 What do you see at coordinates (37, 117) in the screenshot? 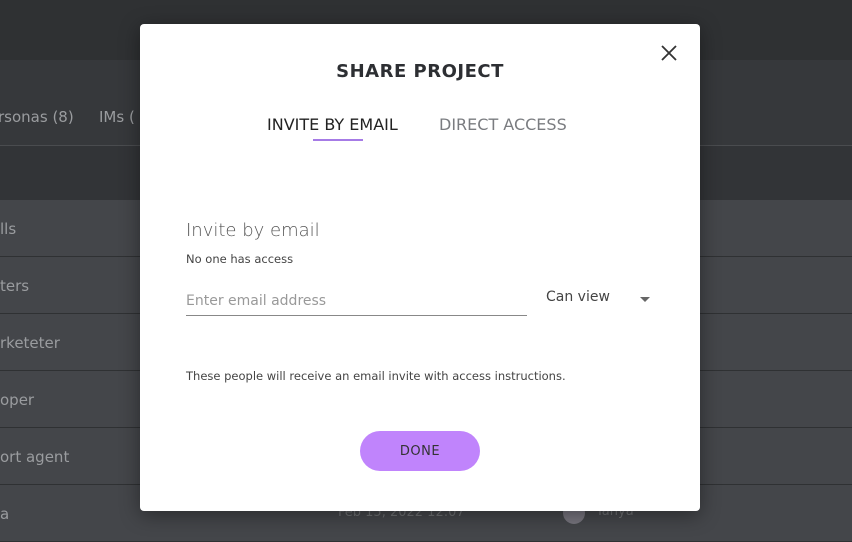
I see `tab-personas: rsonas (8)` at bounding box center [37, 117].